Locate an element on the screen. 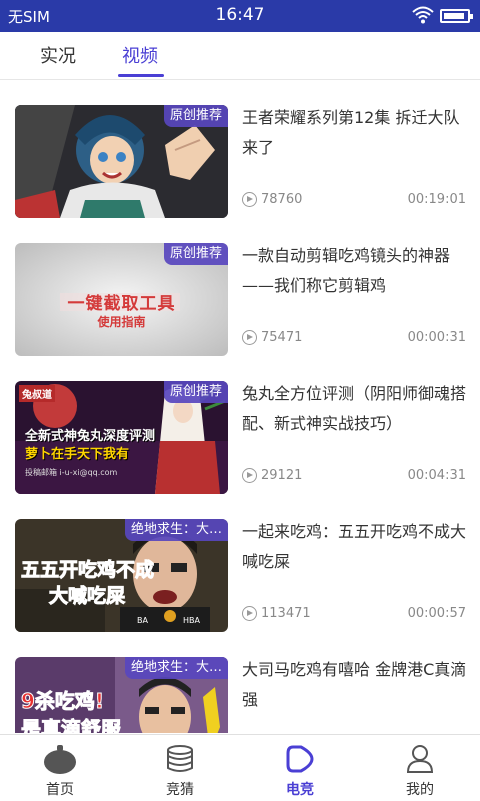  video-duration: 00:00:31 is located at coordinates (436, 337).